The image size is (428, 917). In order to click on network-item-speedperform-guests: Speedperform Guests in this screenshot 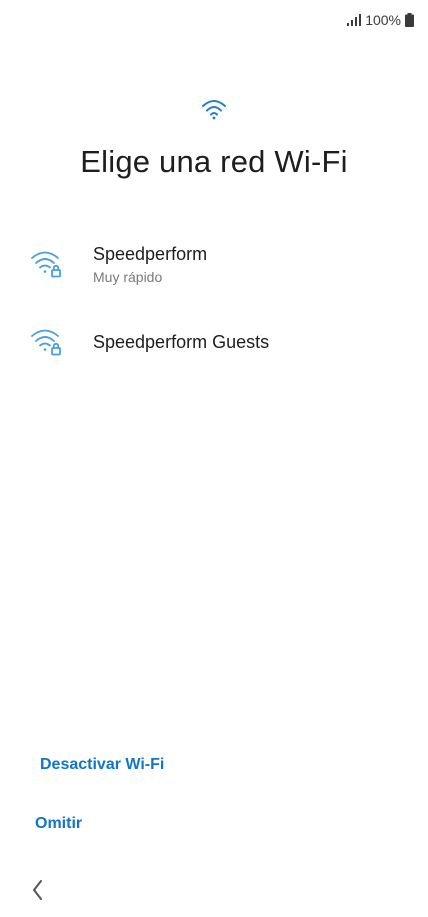, I will do `click(214, 346)`.